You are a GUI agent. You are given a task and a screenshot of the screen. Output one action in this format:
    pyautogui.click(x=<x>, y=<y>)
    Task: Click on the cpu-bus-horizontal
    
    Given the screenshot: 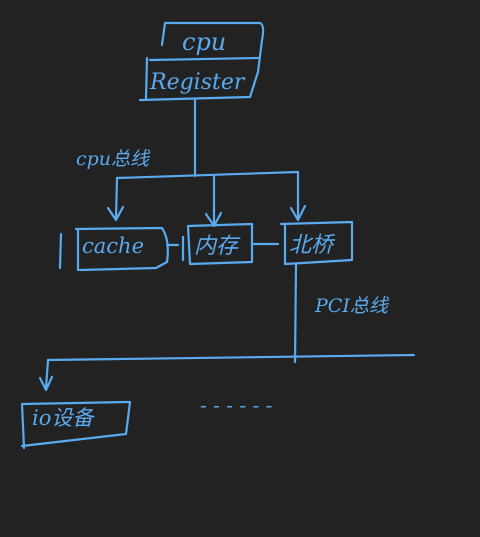 What is the action you would take?
    pyautogui.click(x=207, y=175)
    